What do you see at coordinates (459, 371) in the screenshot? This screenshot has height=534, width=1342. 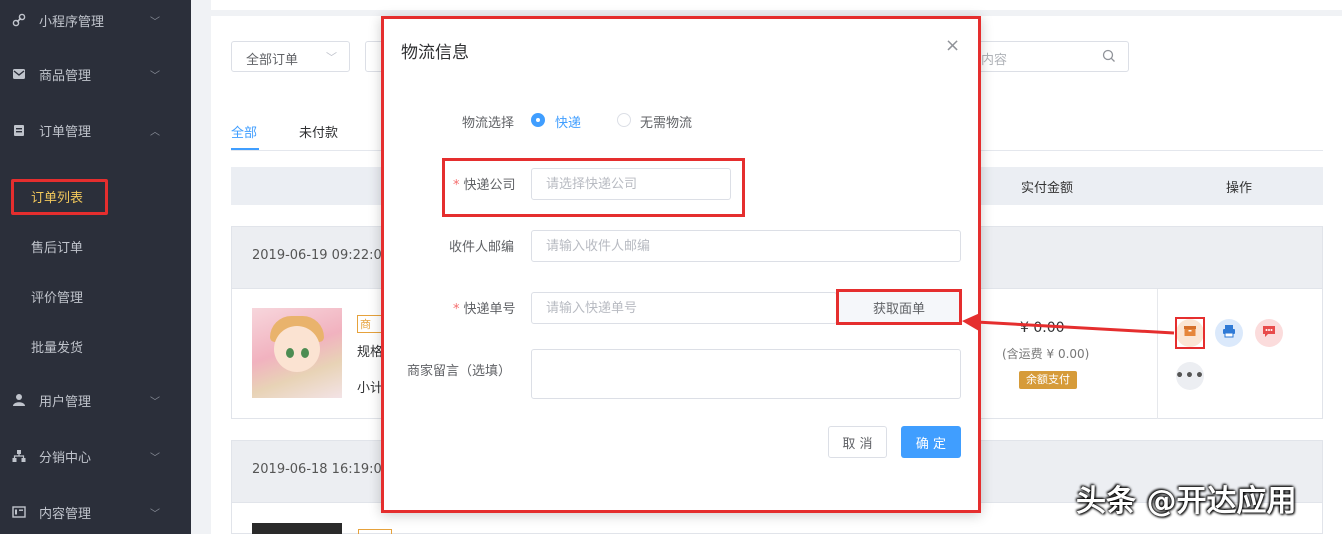 I see `remark-label: 商家留言（选填）` at bounding box center [459, 371].